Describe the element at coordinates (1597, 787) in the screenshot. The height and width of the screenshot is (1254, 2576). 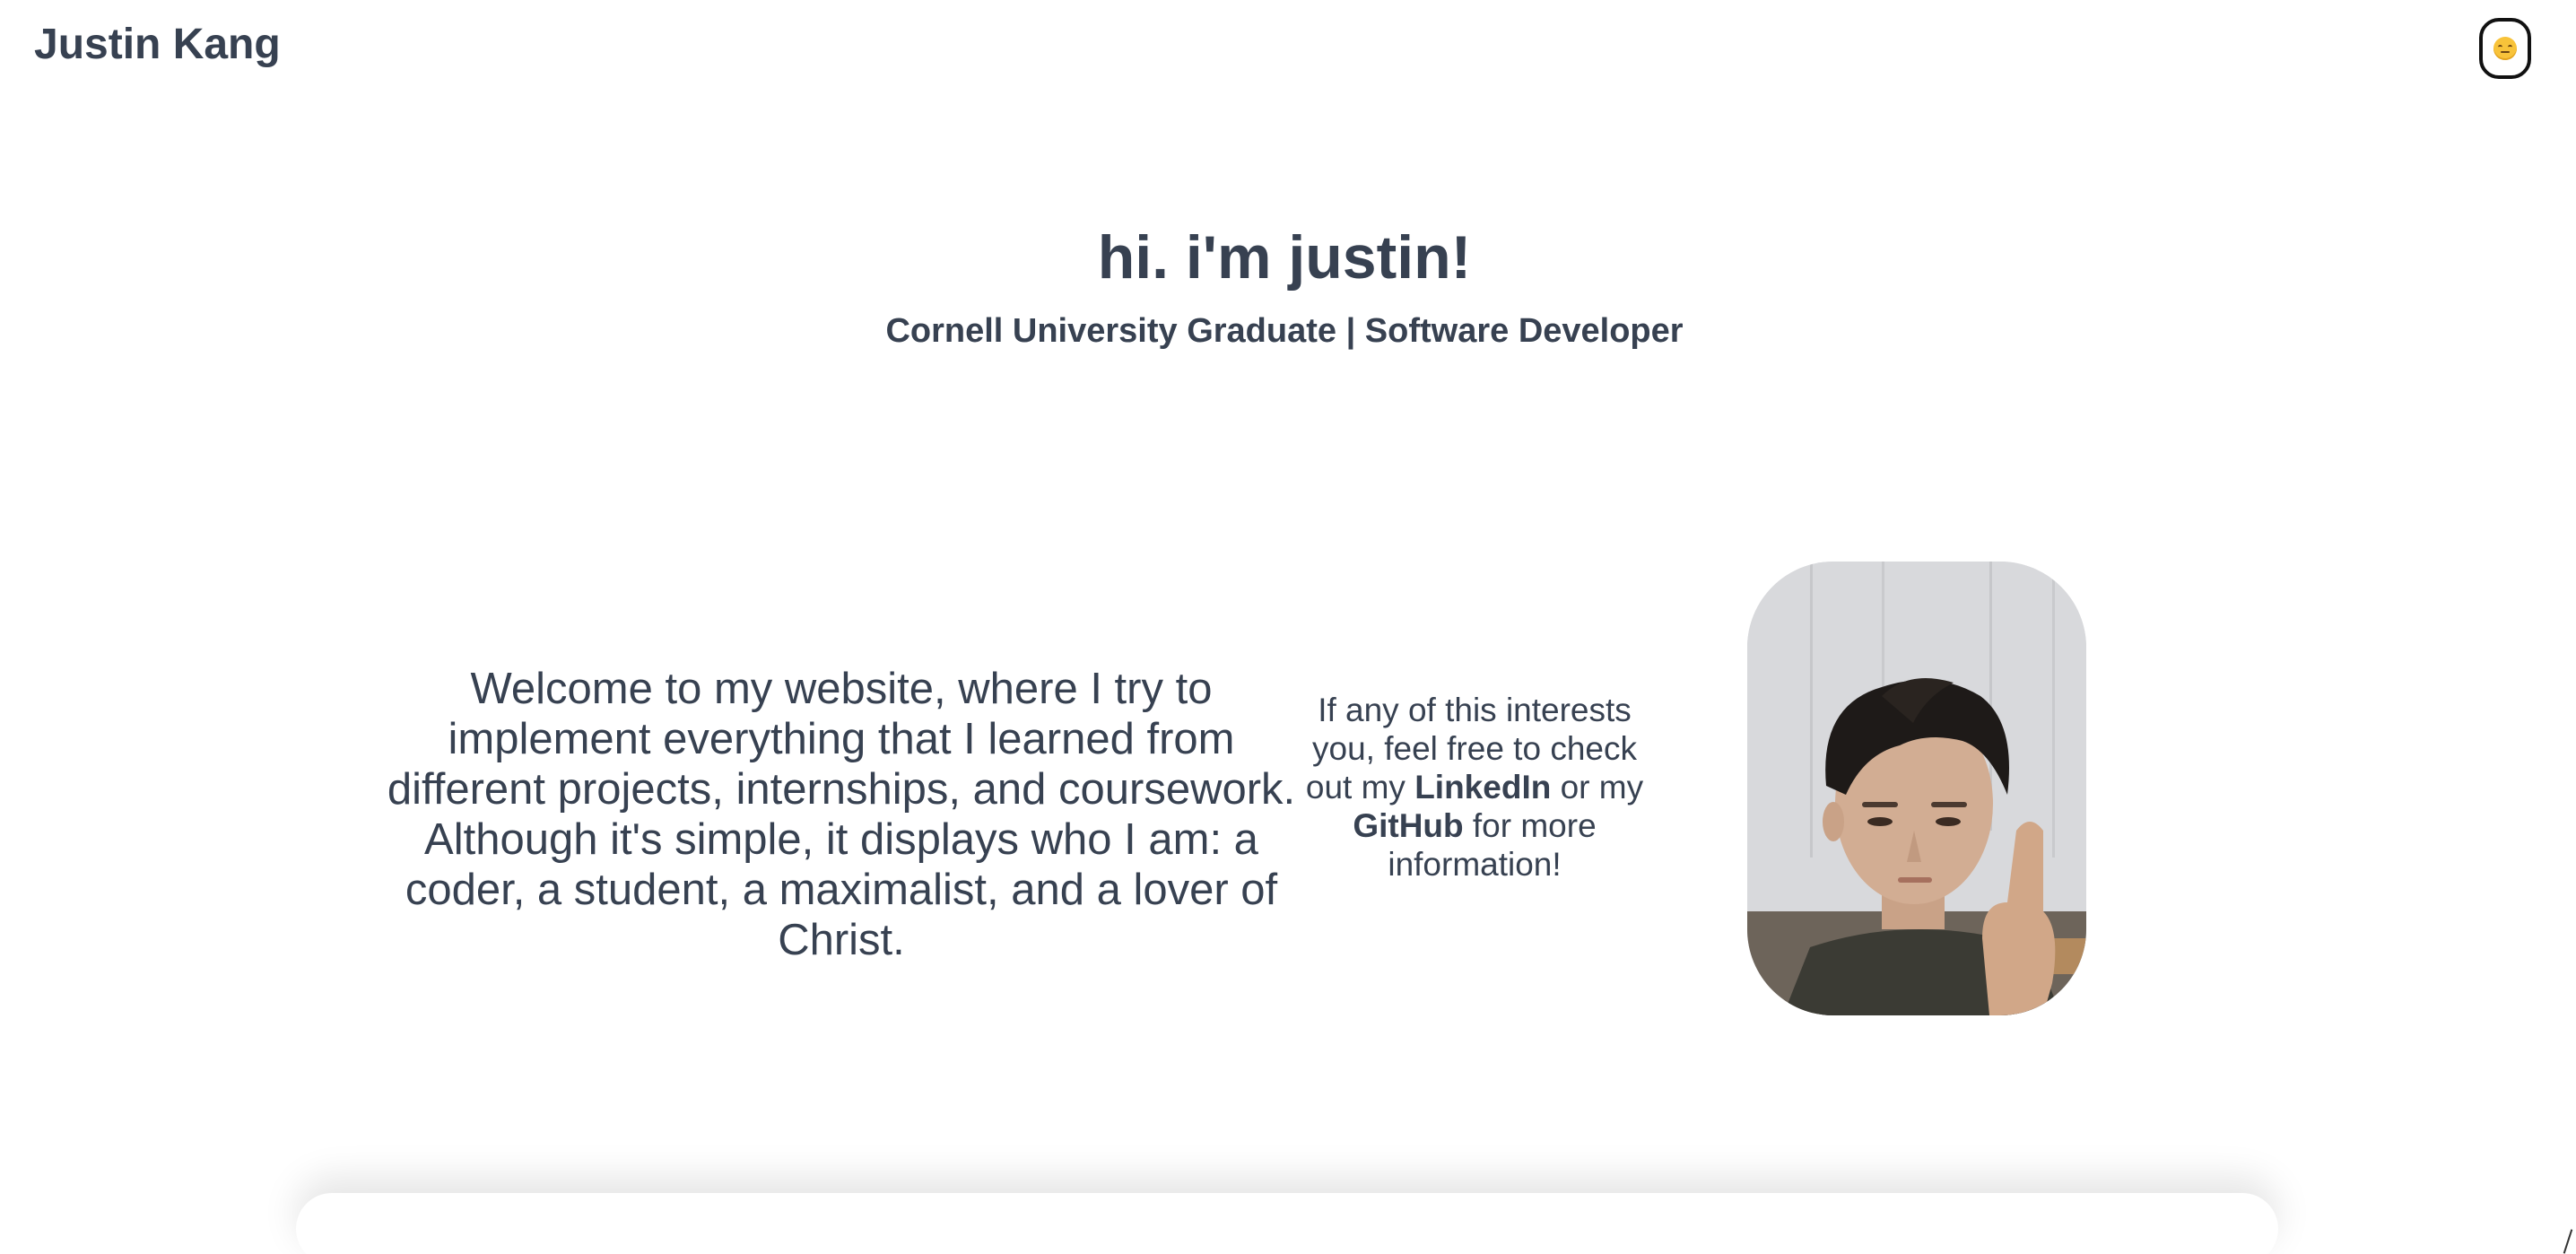
I see `contact-text-middle: or my` at that location.